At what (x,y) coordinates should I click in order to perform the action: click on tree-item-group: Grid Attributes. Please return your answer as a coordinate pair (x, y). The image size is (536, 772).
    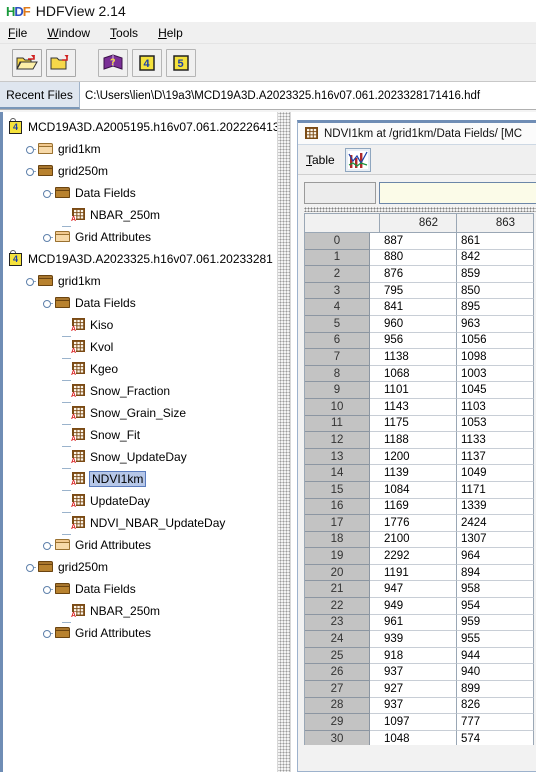
    Looking at the image, I should click on (140, 633).